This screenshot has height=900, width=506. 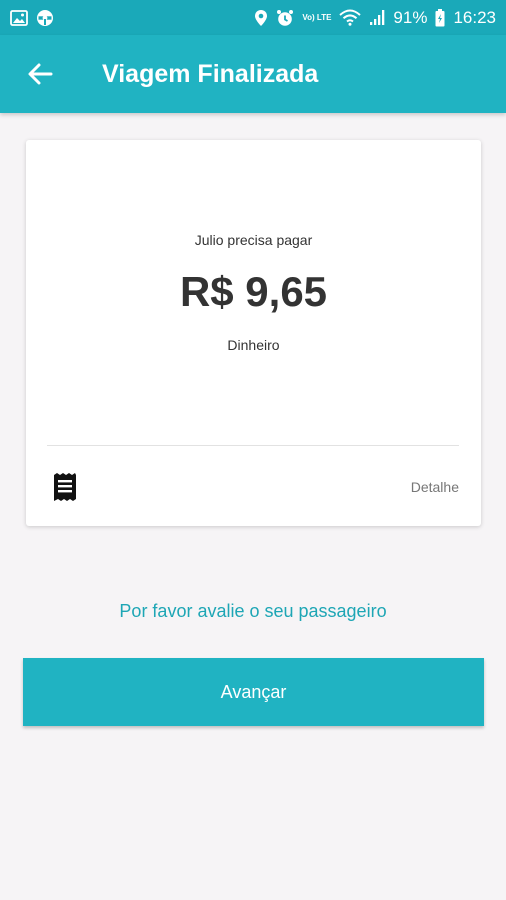 What do you see at coordinates (253, 17) in the screenshot?
I see `status-bar: Vo) LTE 91% 16:23` at bounding box center [253, 17].